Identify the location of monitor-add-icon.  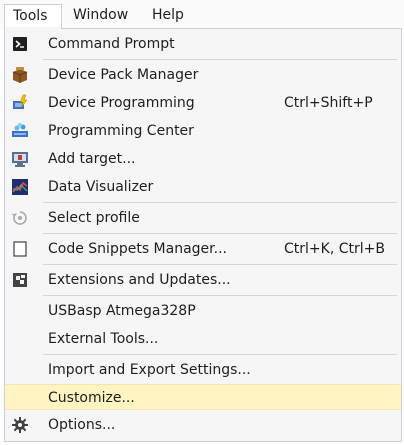
(20, 159).